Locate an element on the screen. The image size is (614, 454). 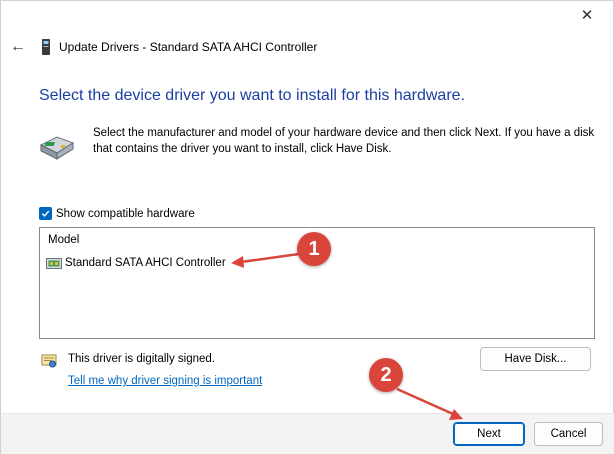
show-compatible-hardware: Show compatible hardware is located at coordinates (117, 213).